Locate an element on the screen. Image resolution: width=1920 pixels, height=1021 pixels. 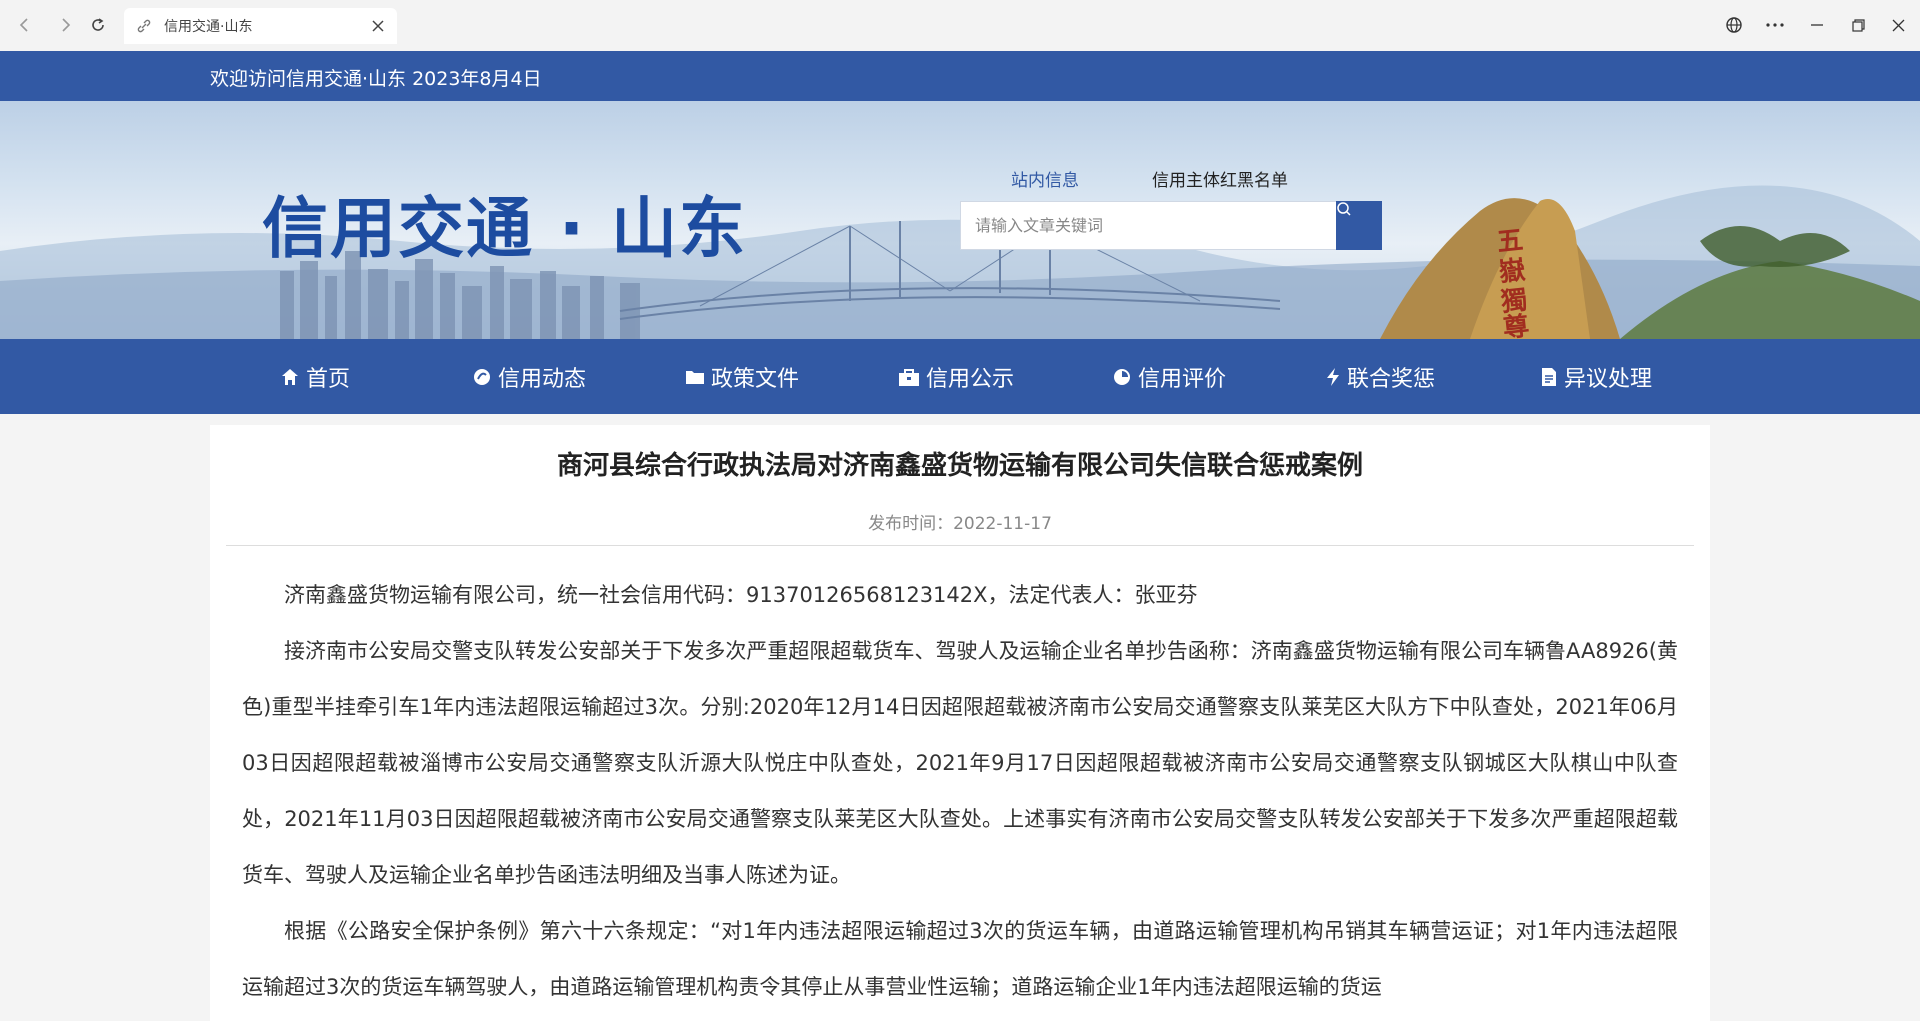
site-logo: 信用交通 · 山东 is located at coordinates (504, 223).